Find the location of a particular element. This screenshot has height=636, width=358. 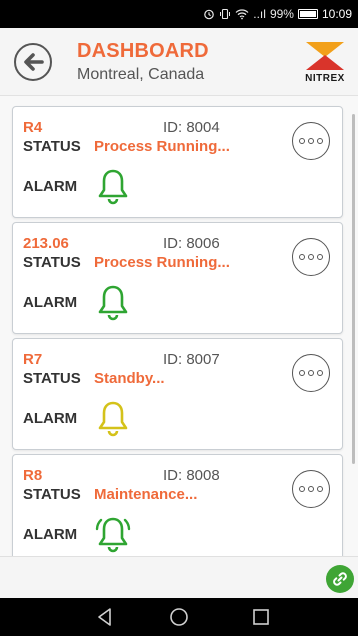

device-id: ID: 8008 is located at coordinates (191, 475).